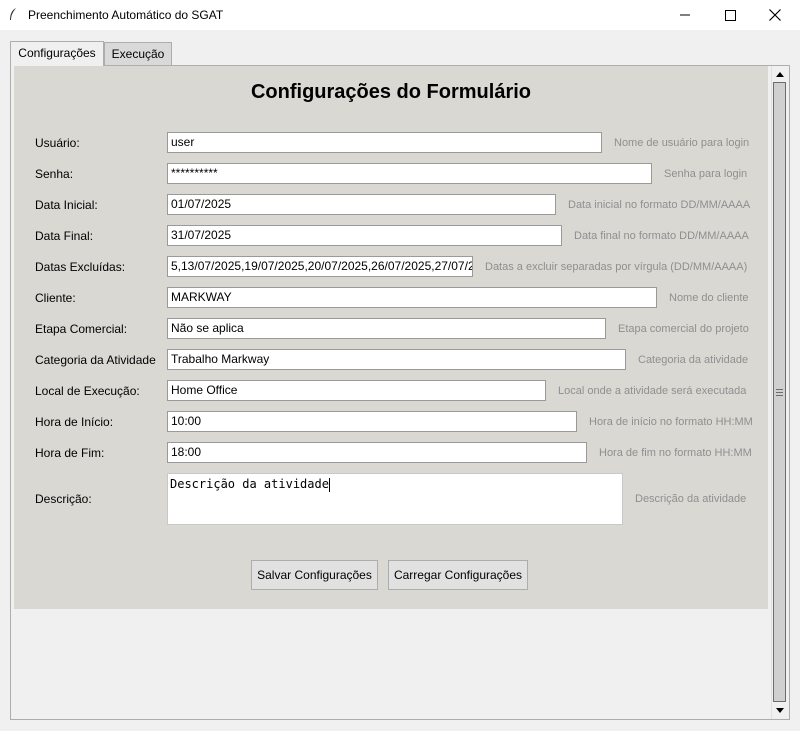 Image resolution: width=800 pixels, height=731 pixels. I want to click on vertical-scrollbar, so click(779, 392).